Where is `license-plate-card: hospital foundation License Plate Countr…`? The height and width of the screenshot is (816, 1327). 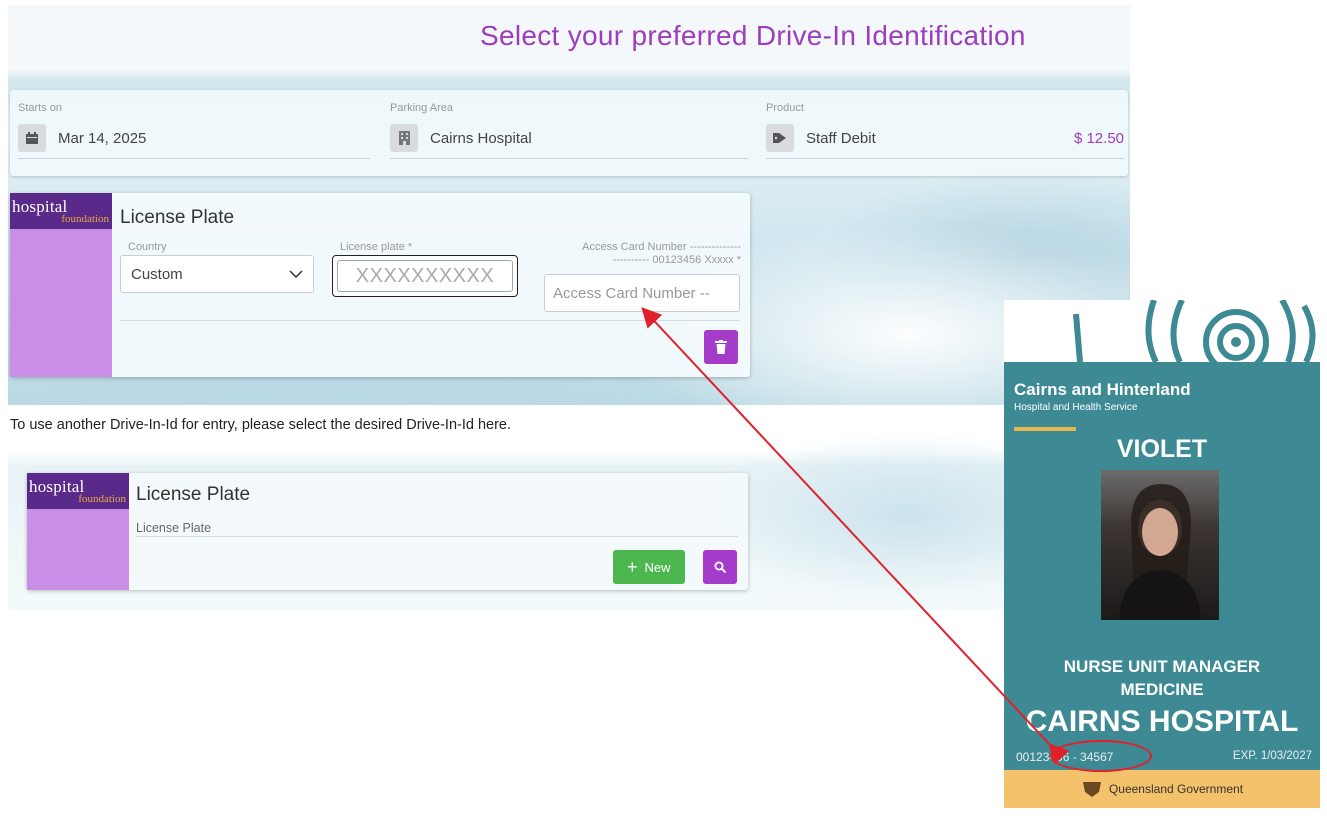 license-plate-card: hospital foundation License Plate Countr… is located at coordinates (380, 285).